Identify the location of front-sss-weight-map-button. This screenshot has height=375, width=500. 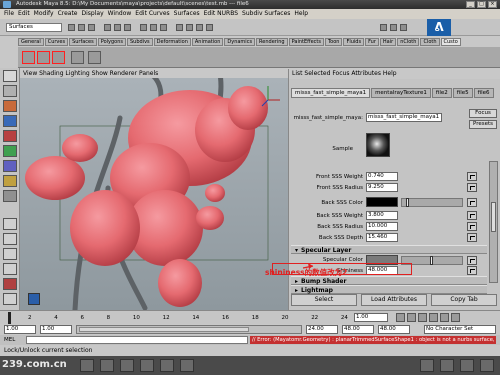
(472, 176).